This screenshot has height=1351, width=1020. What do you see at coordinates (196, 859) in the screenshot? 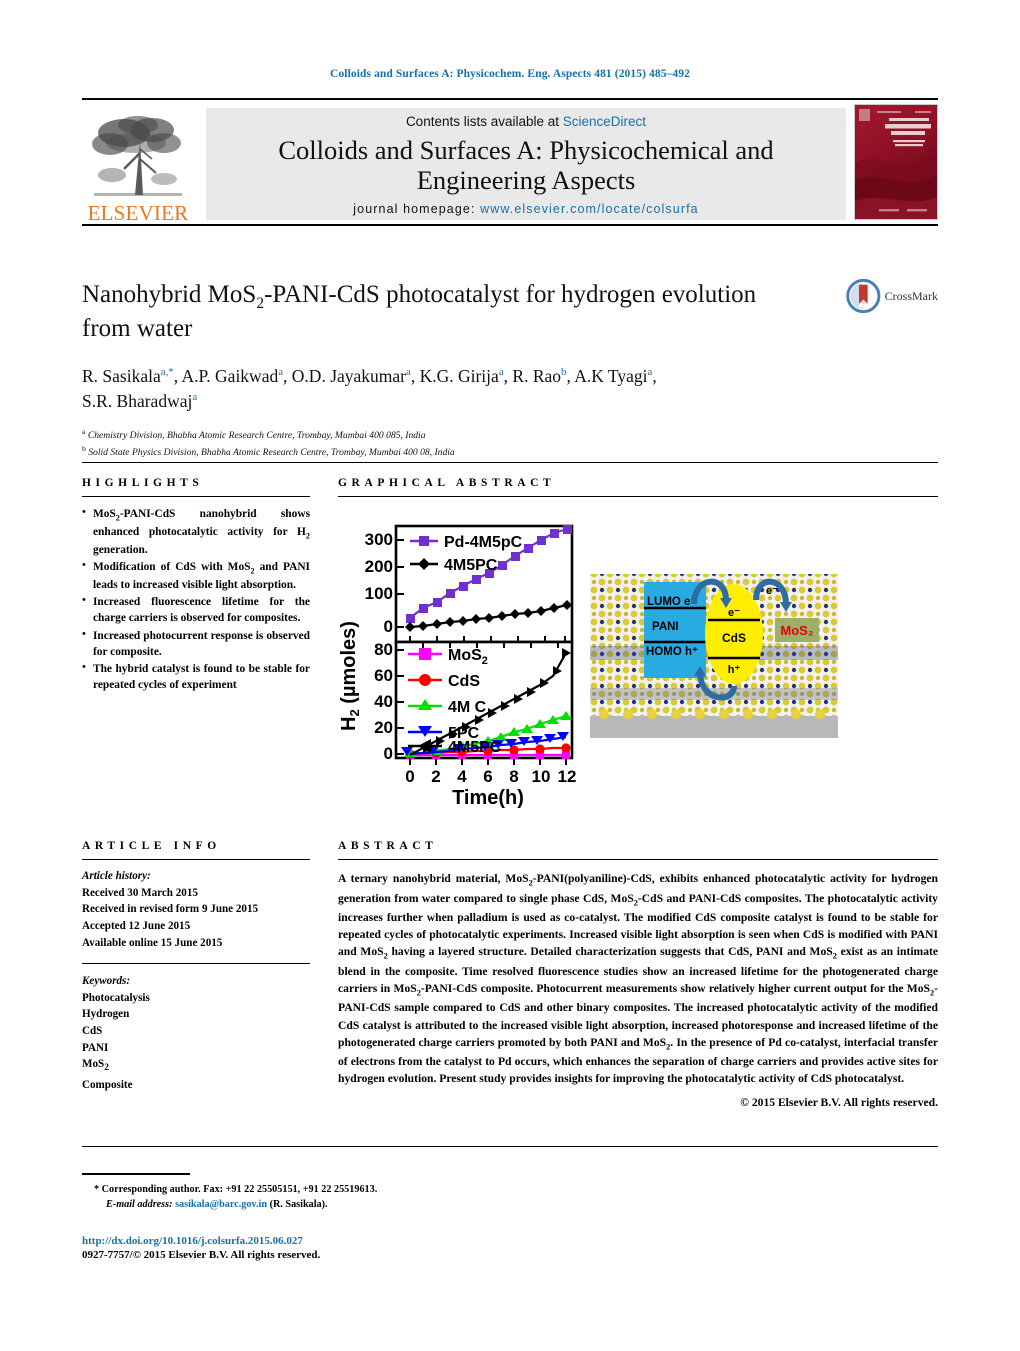
I see `article-info-rule` at bounding box center [196, 859].